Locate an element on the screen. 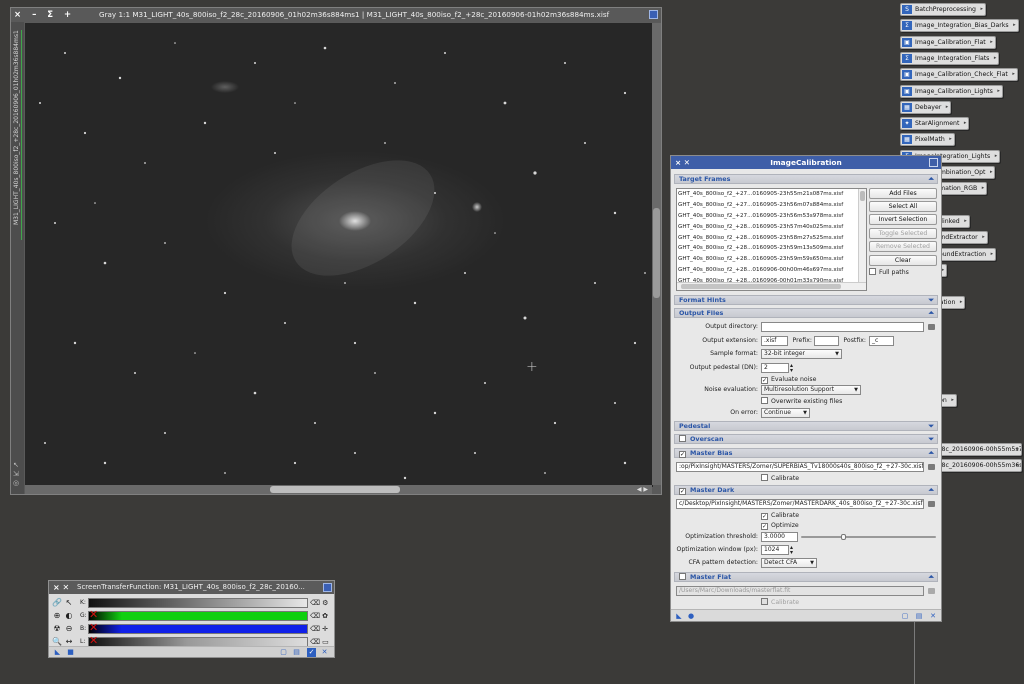 The image size is (1024, 684). process-icon-debayer: ▦ Debayer ▸ is located at coordinates (926, 107).